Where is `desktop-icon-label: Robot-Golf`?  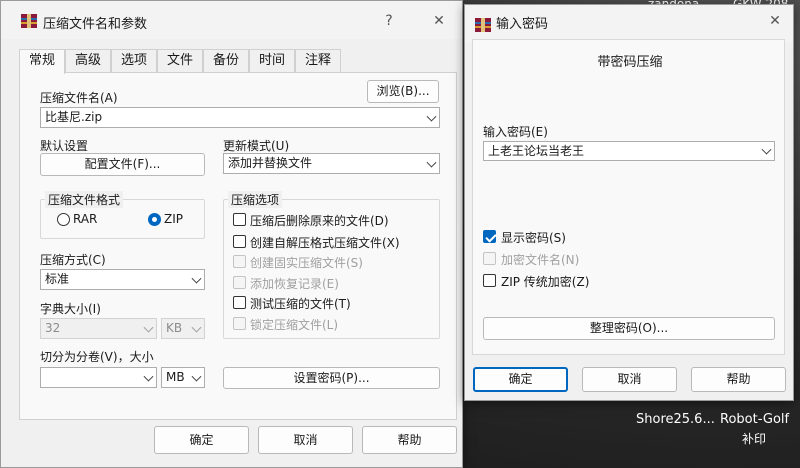 desktop-icon-label: Robot-Golf is located at coordinates (754, 419).